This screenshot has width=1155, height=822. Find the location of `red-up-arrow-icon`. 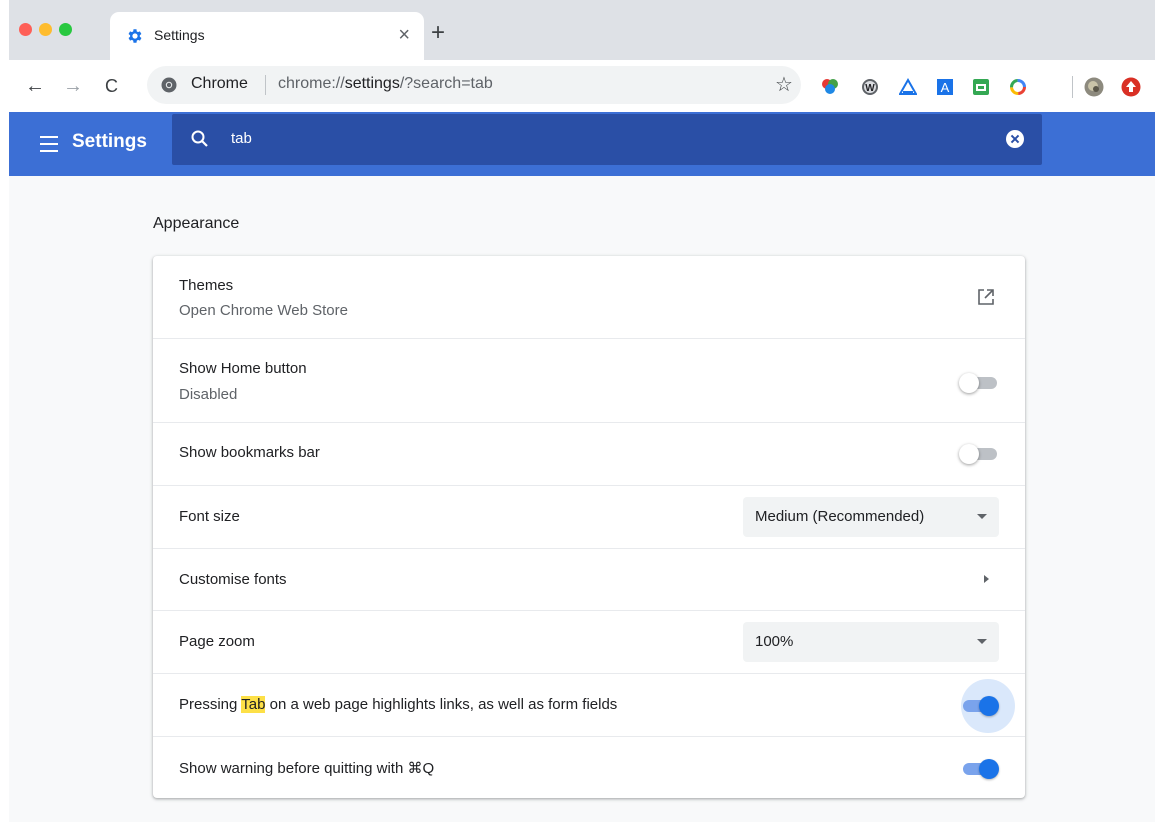

red-up-arrow-icon is located at coordinates (1131, 87).